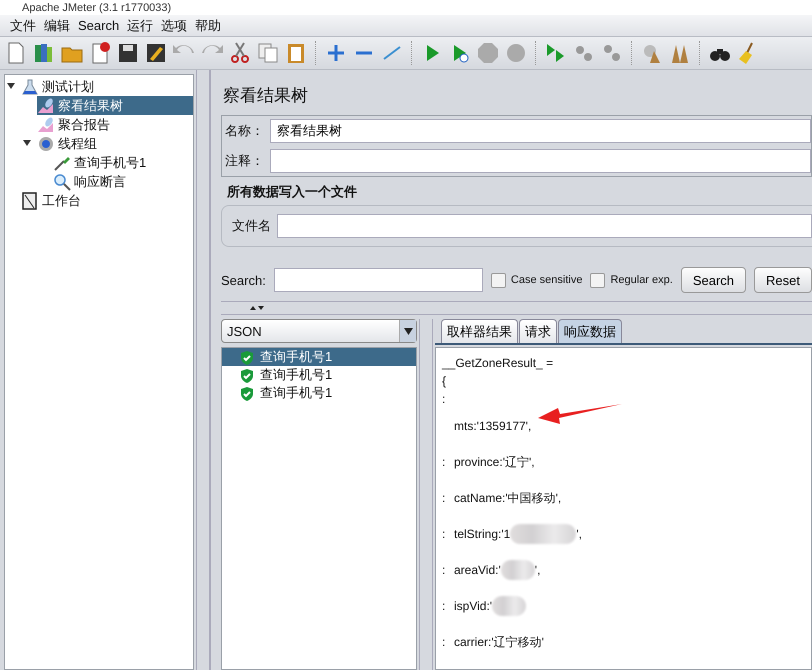 This screenshot has width=812, height=670. I want to click on search-field, so click(378, 280).